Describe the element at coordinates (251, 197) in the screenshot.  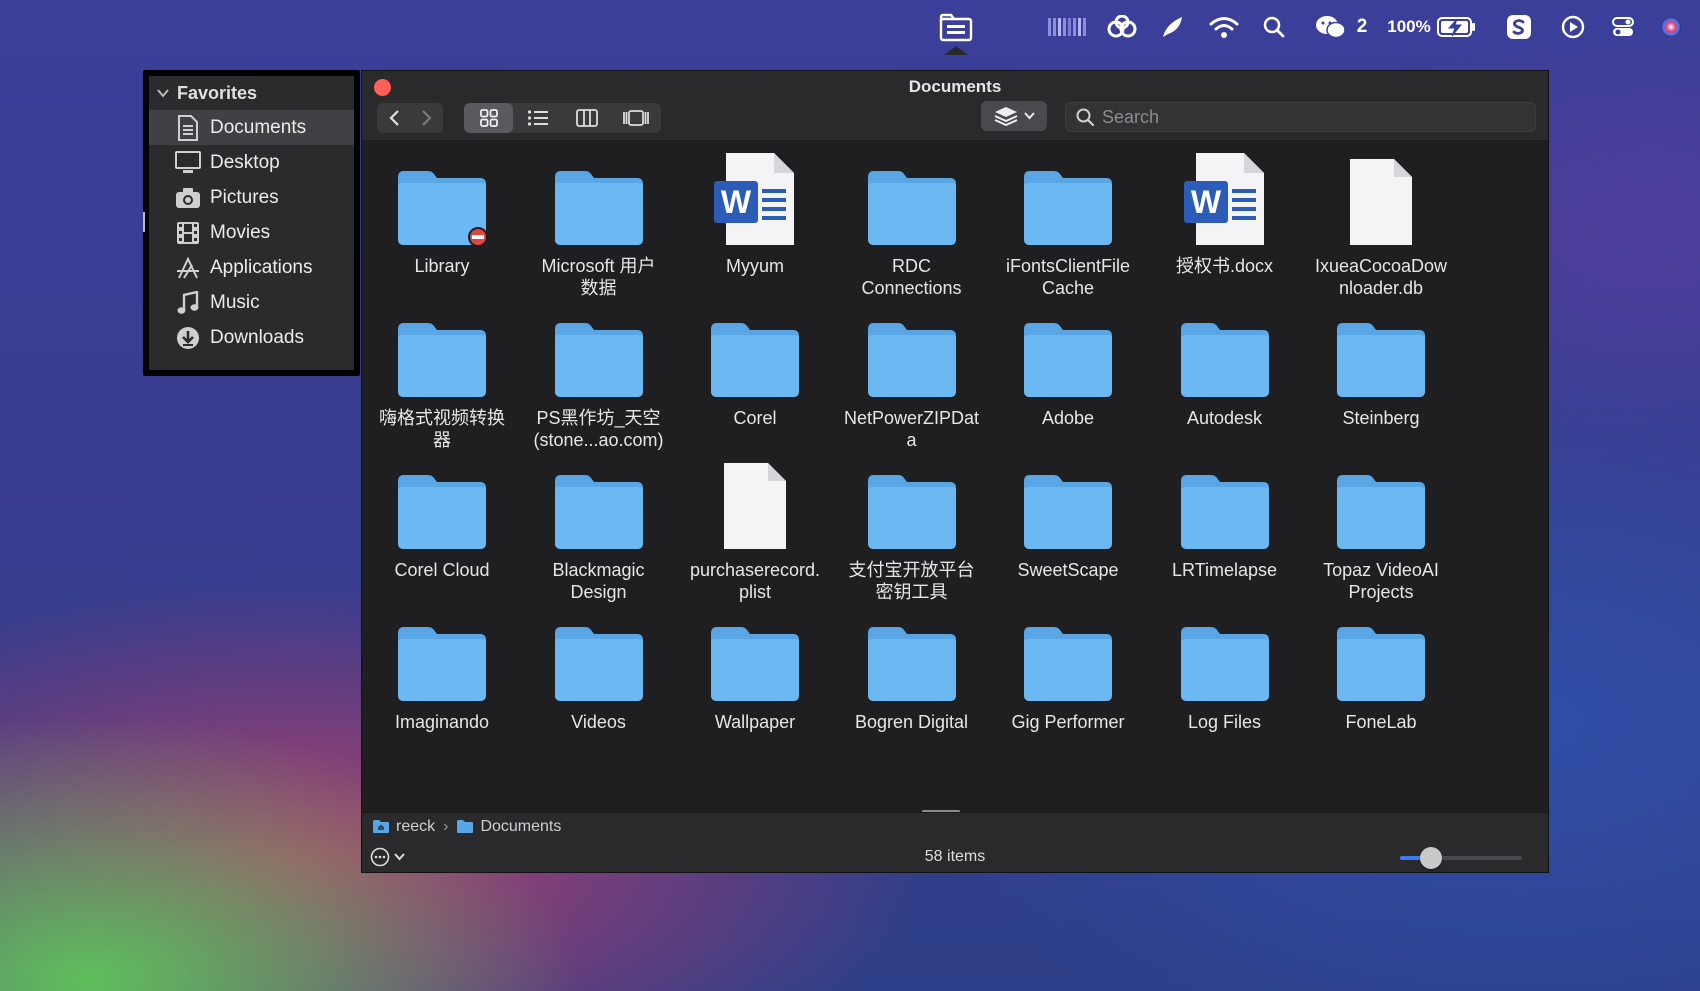
I see `sidebar-item-pictures: Pictures` at that location.